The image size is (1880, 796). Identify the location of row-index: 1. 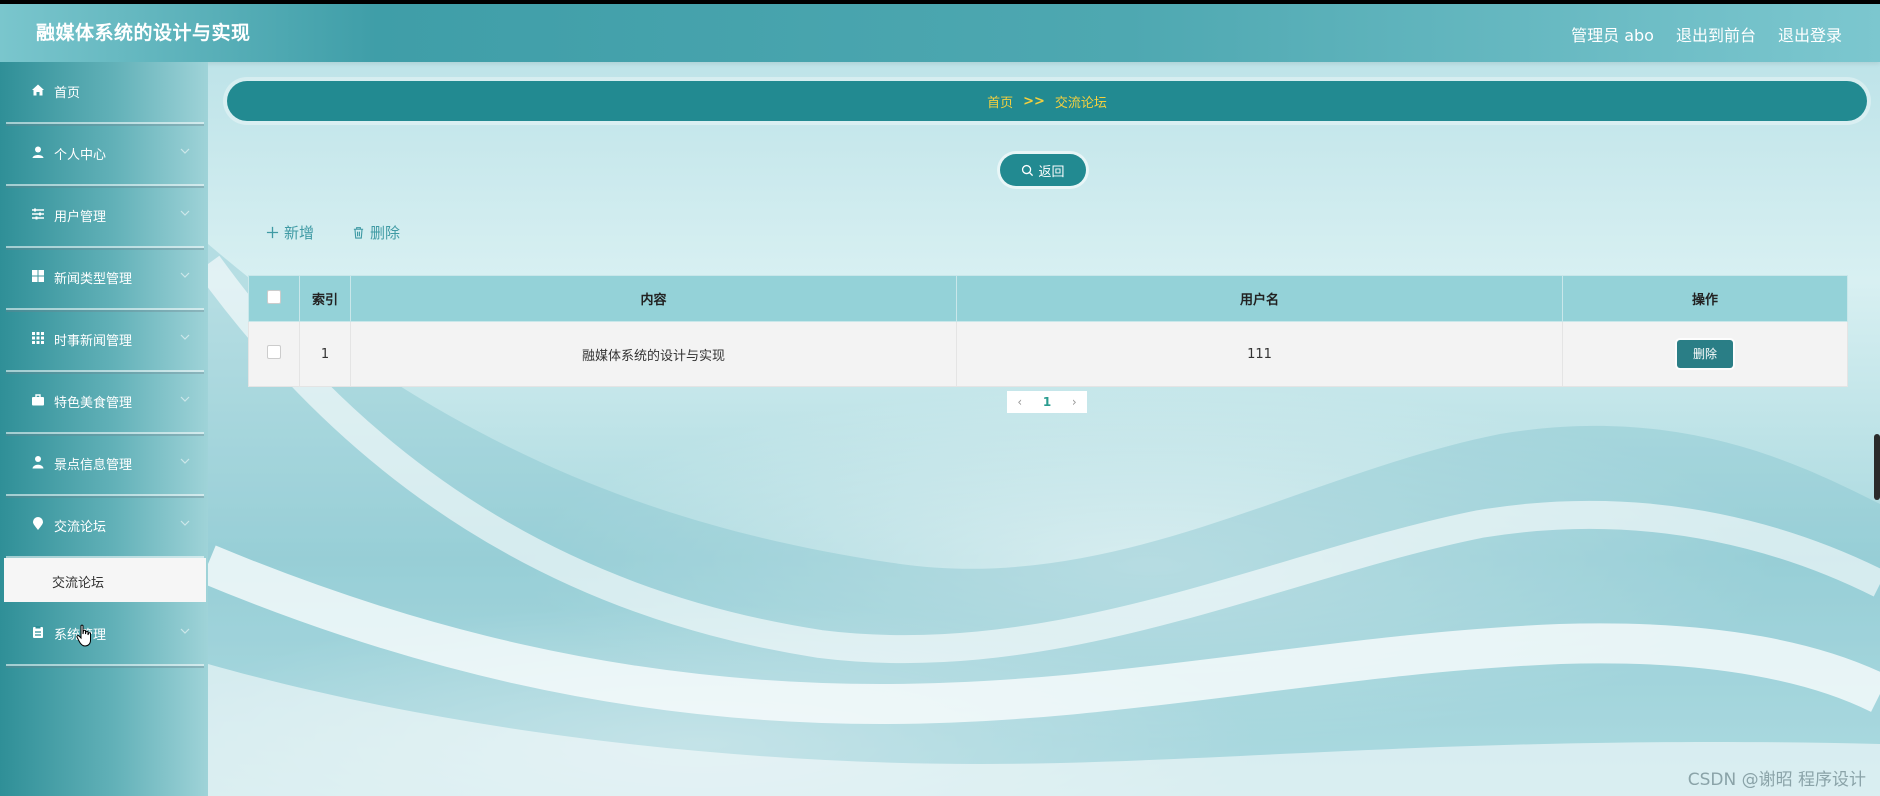
(325, 354).